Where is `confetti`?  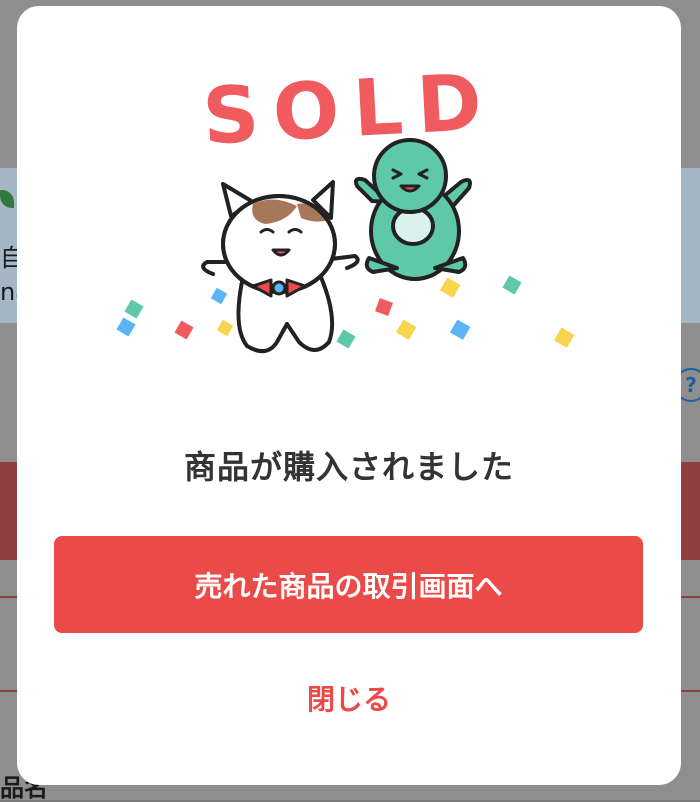 confetti is located at coordinates (345, 312).